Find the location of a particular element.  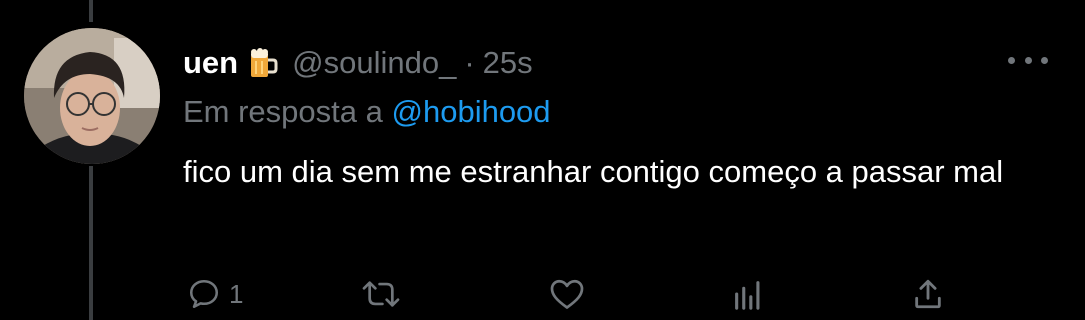

like-icon is located at coordinates (567, 294).